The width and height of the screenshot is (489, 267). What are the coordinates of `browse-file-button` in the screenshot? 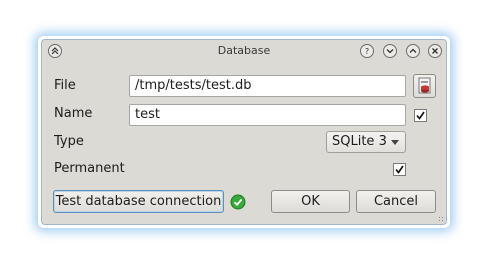 It's located at (424, 86).